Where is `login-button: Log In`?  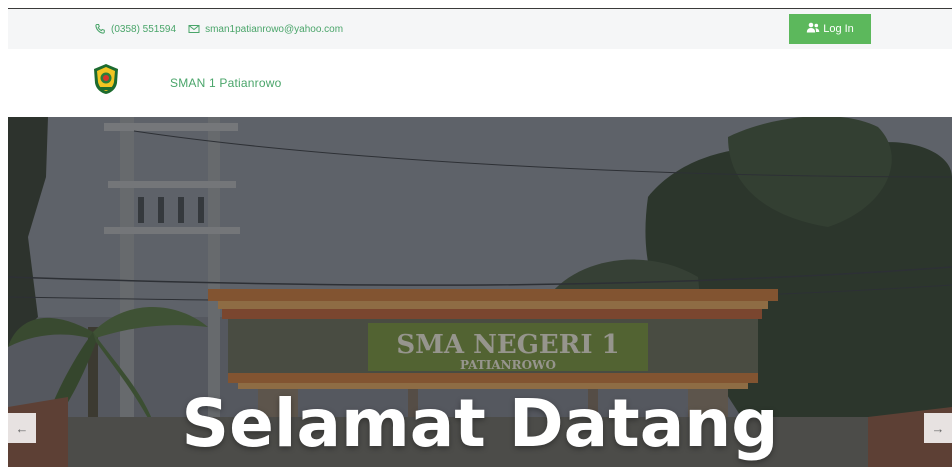
login-button: Log In is located at coordinates (830, 29).